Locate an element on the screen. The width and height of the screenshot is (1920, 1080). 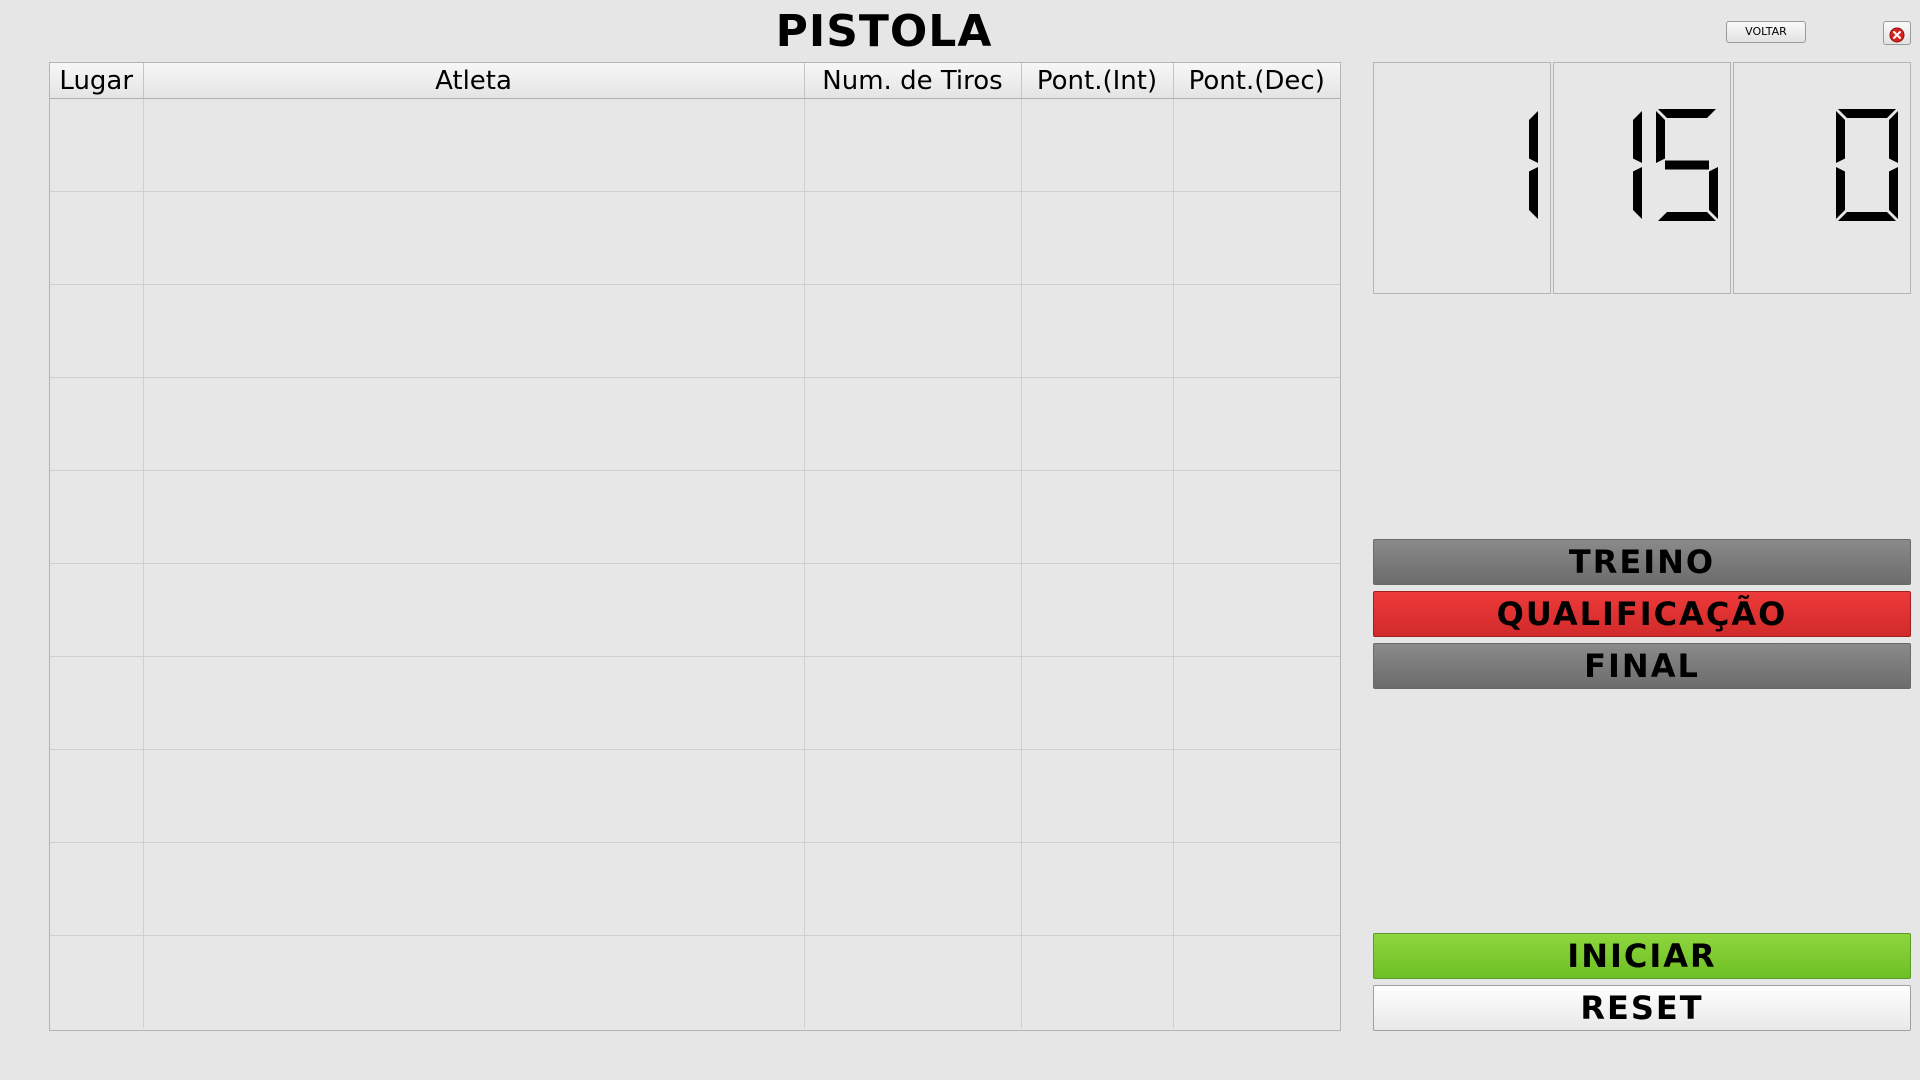
timer-hours-box is located at coordinates (1462, 178).